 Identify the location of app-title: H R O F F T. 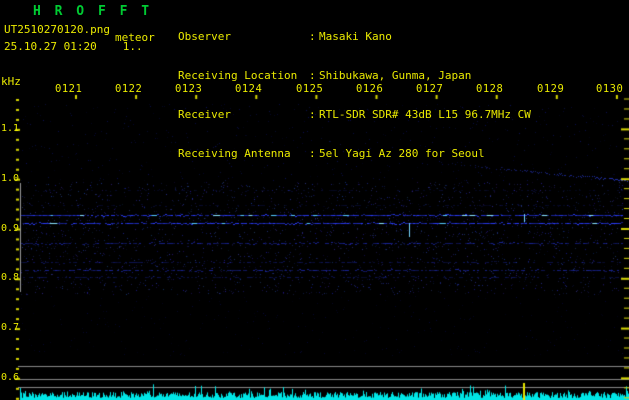
(93, 11).